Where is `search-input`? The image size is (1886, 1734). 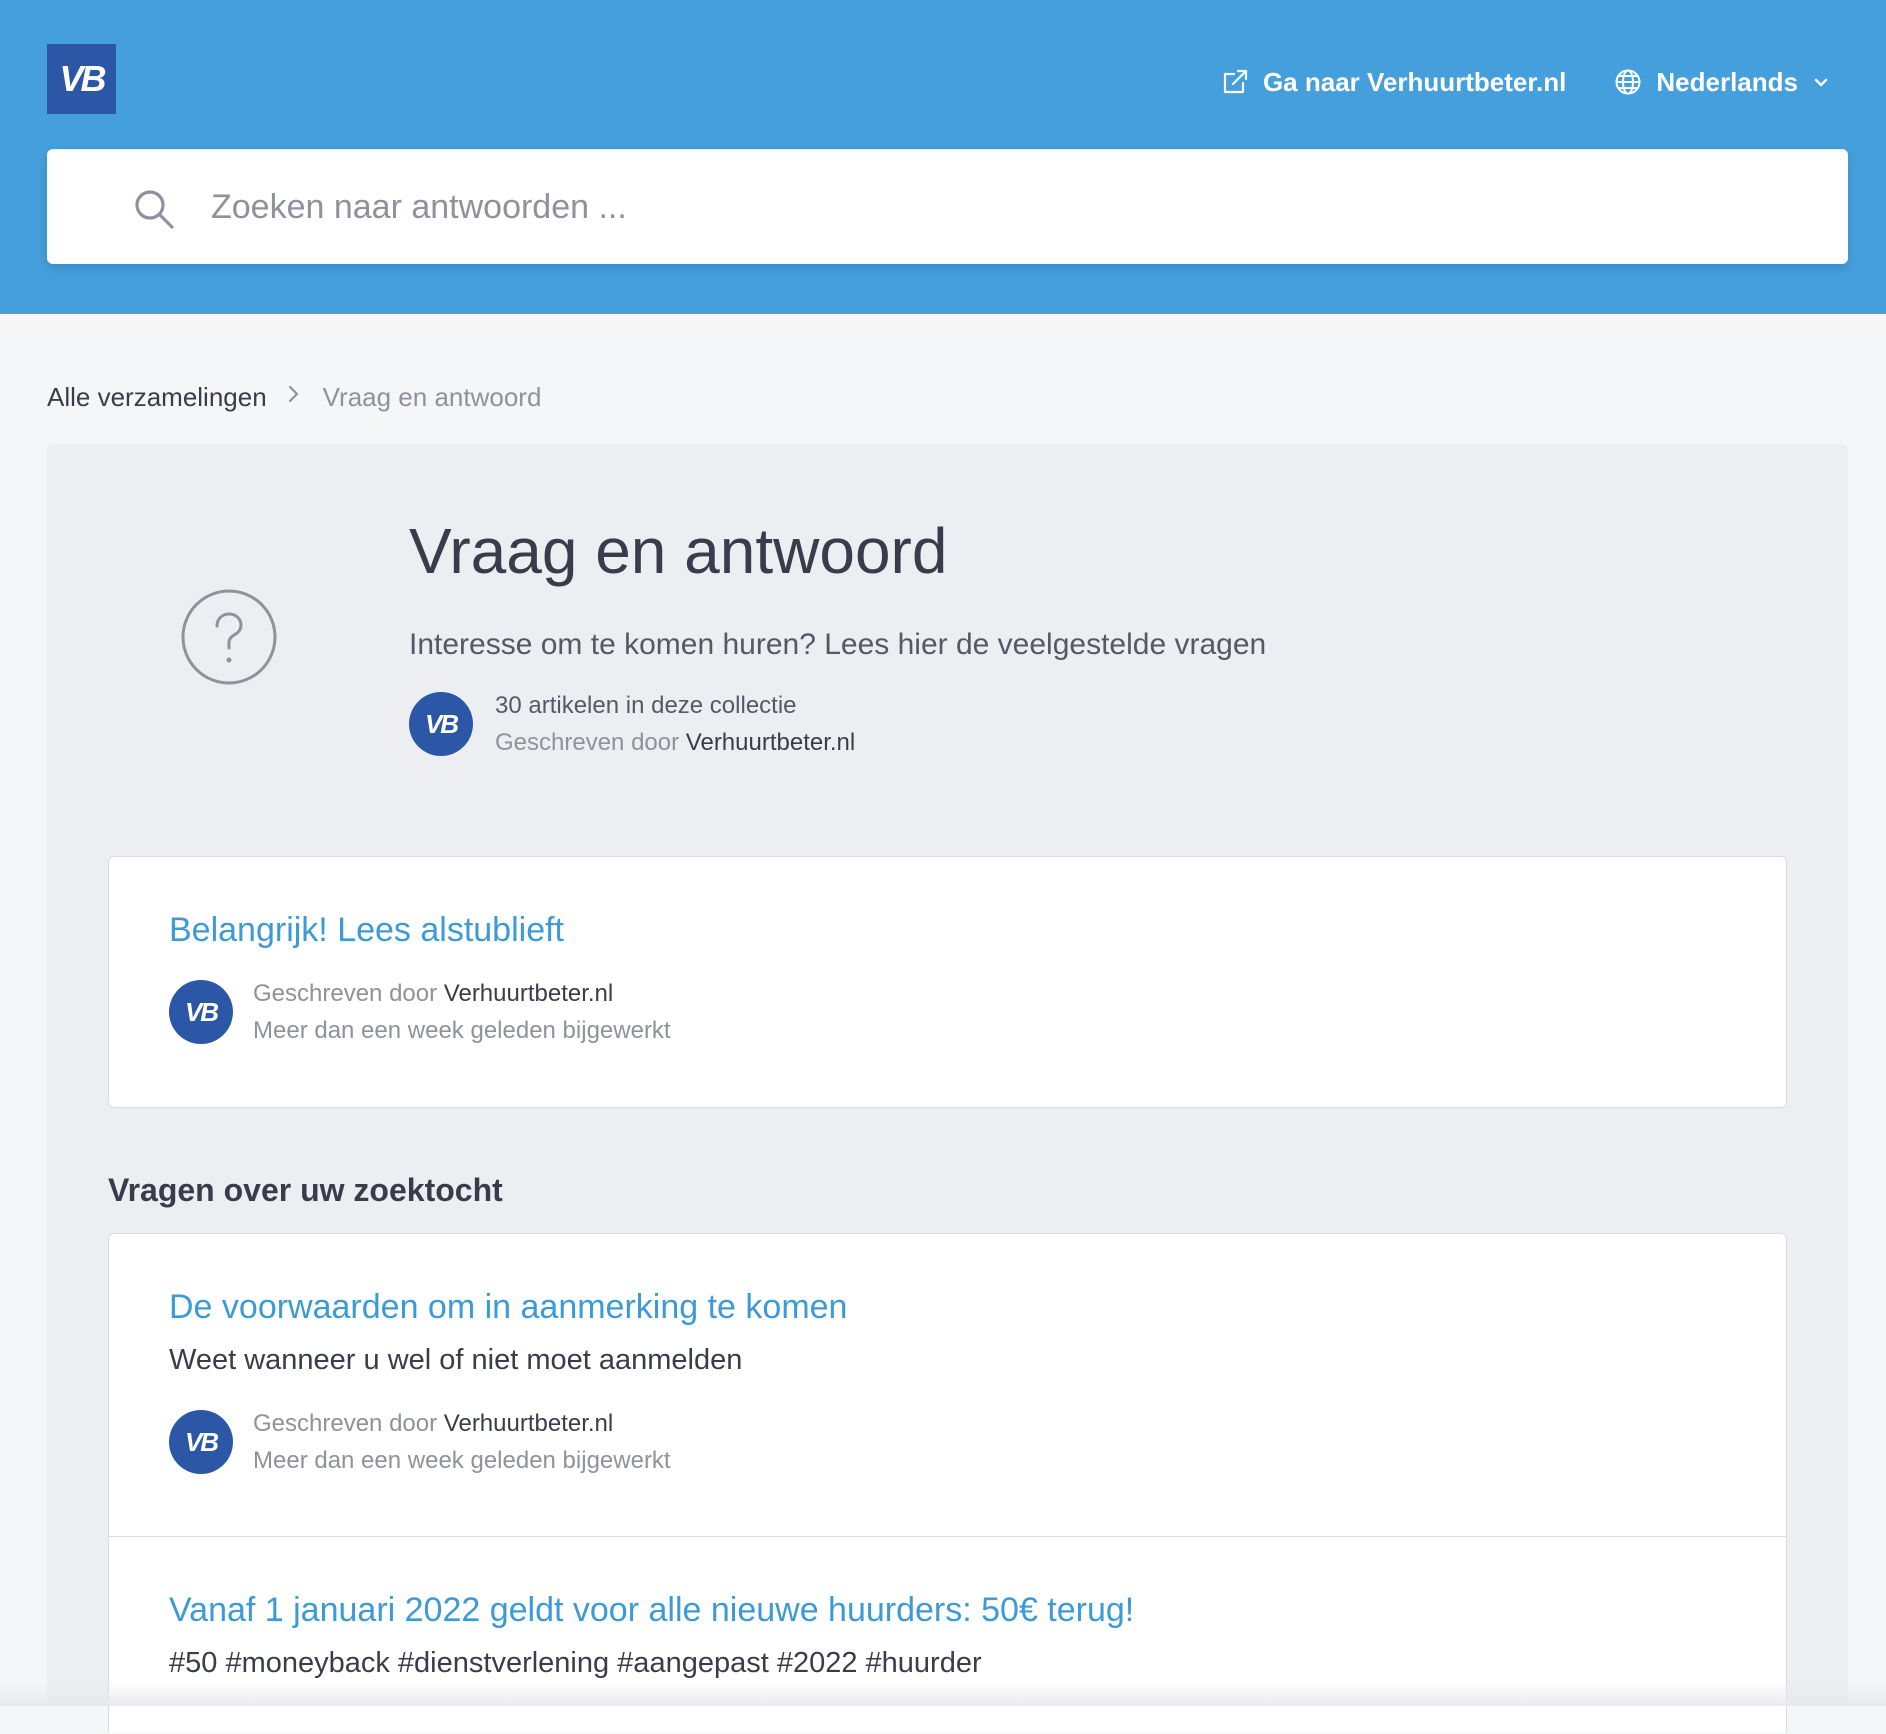 search-input is located at coordinates (1001, 207).